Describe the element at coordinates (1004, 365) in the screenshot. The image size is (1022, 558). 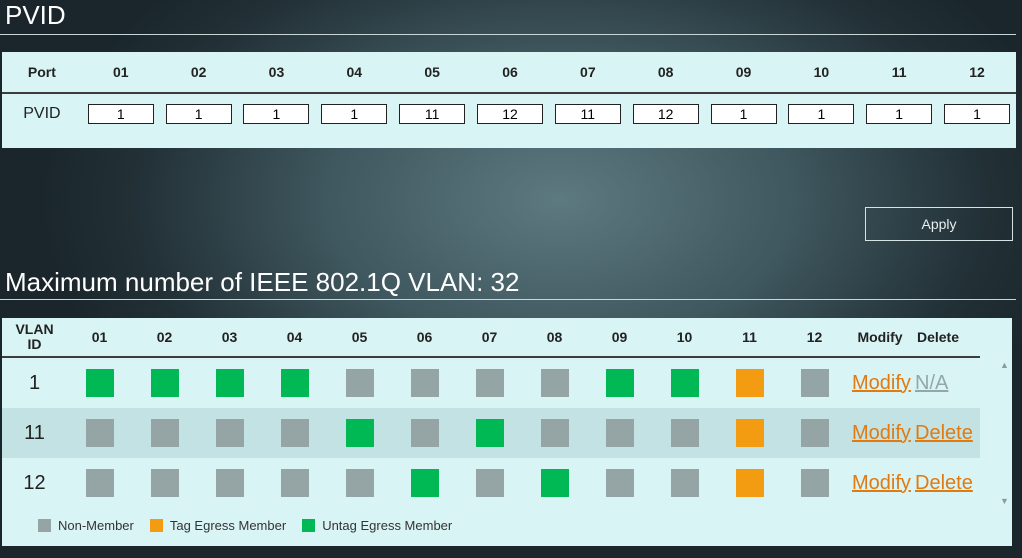
I see `scroll-up-icon: ▲` at that location.